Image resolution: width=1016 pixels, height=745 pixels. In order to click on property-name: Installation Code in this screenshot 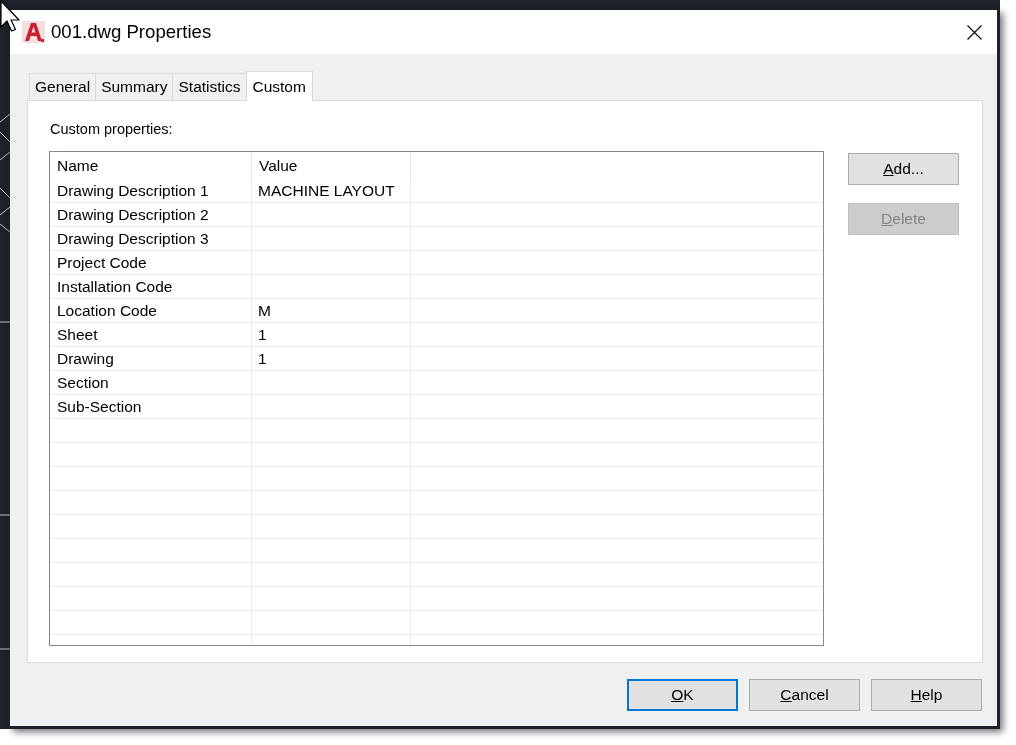, I will do `click(111, 287)`.